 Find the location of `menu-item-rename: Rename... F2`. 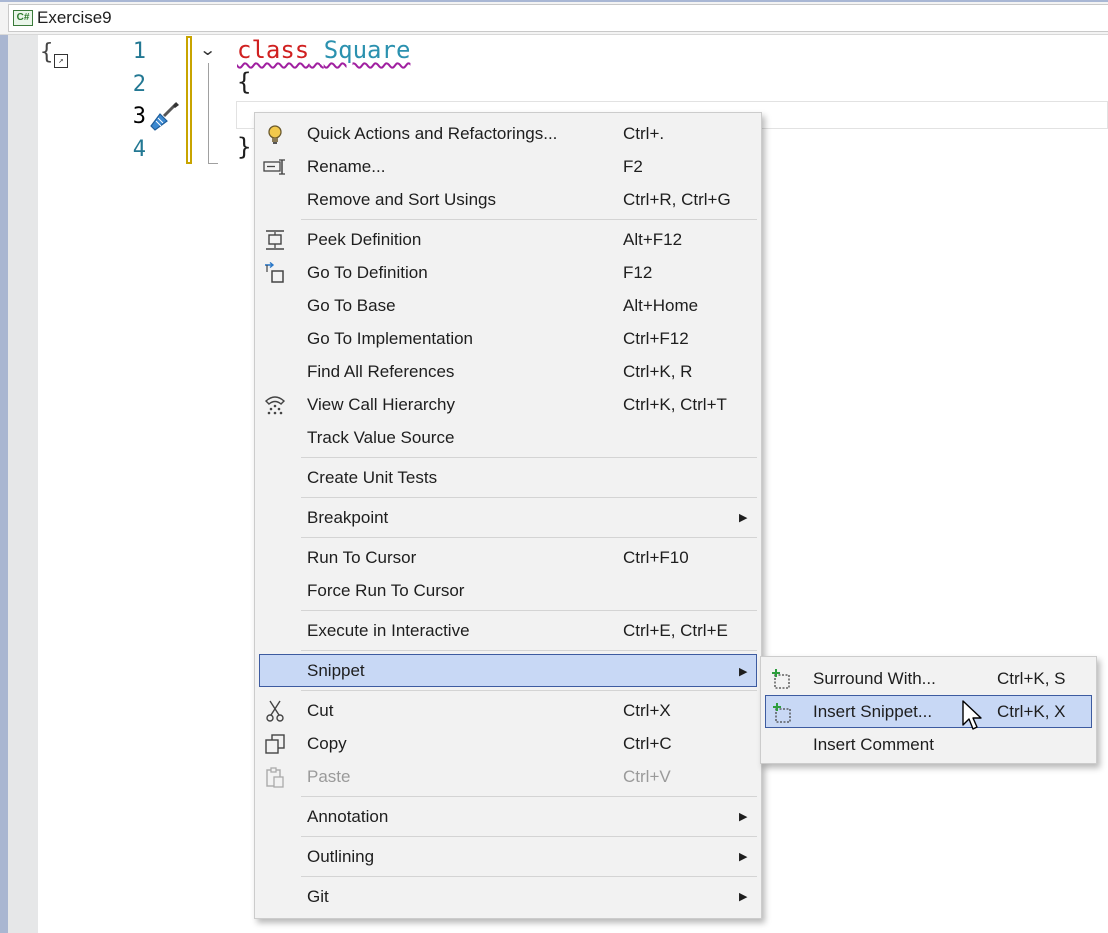

menu-item-rename: Rename... F2 is located at coordinates (508, 166).